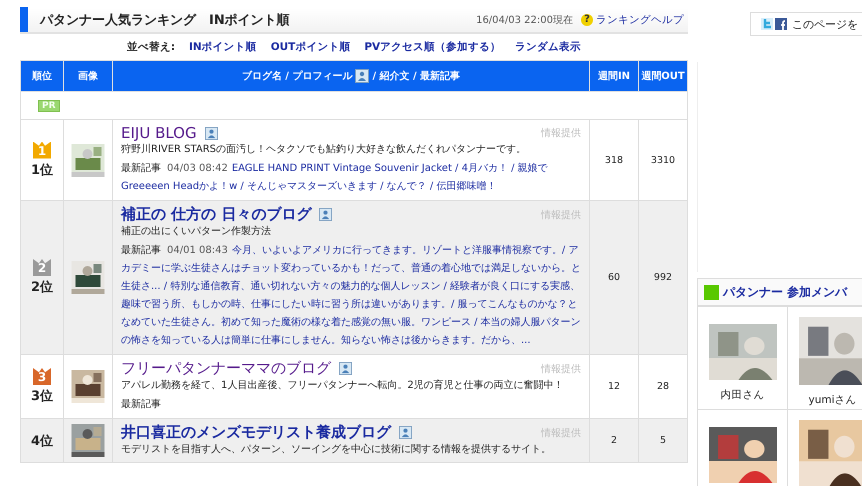 The width and height of the screenshot is (862, 486). What do you see at coordinates (336, 449) in the screenshot?
I see `blog-description: モデリストを目指す人へ、パターン、ソーイングを中心に技術に関する情報を提供するサイト。` at bounding box center [336, 449].